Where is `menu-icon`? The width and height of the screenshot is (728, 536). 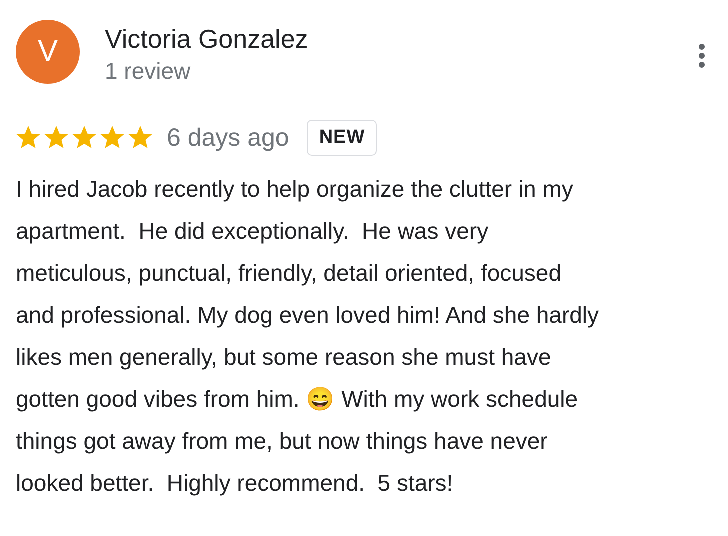 menu-icon is located at coordinates (702, 56).